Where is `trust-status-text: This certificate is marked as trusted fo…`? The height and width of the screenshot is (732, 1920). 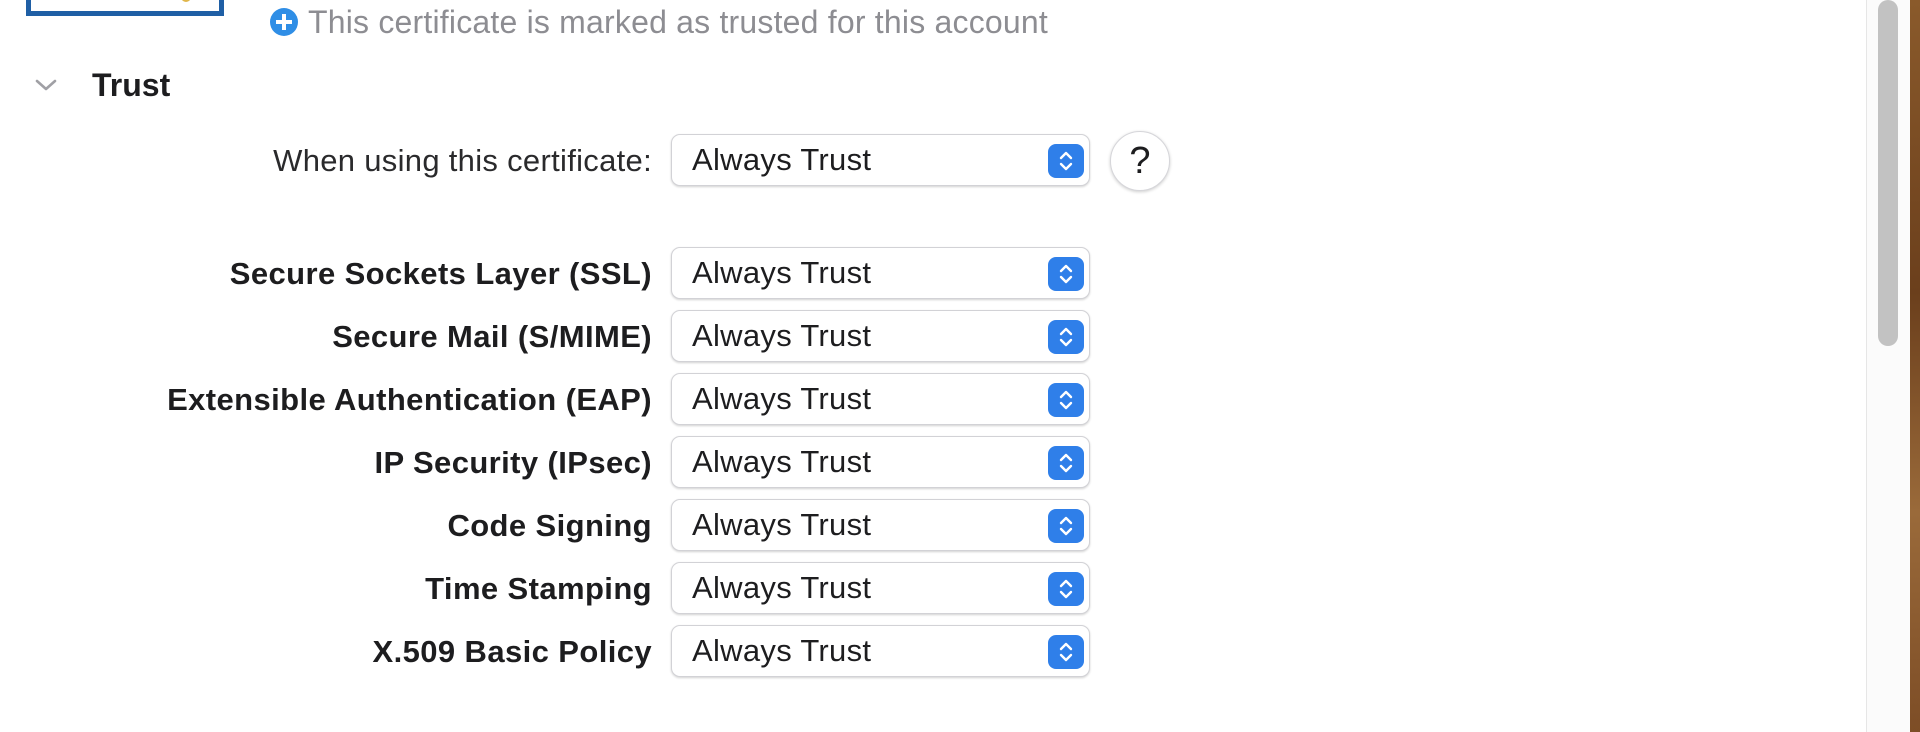 trust-status-text: This certificate is marked as trusted fo… is located at coordinates (678, 21).